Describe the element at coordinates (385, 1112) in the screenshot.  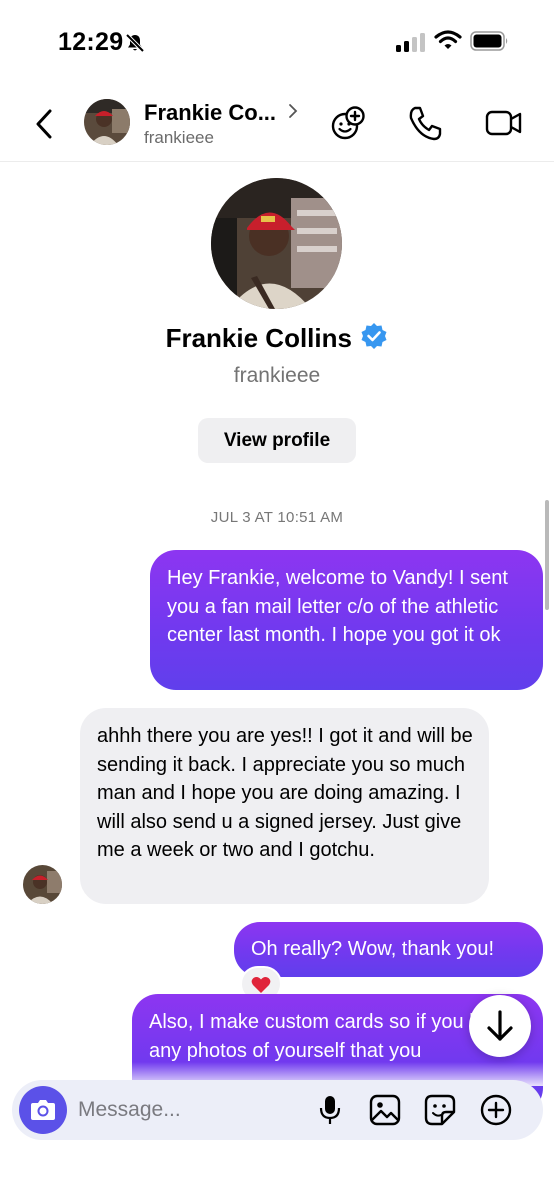
I see `image-icon` at that location.